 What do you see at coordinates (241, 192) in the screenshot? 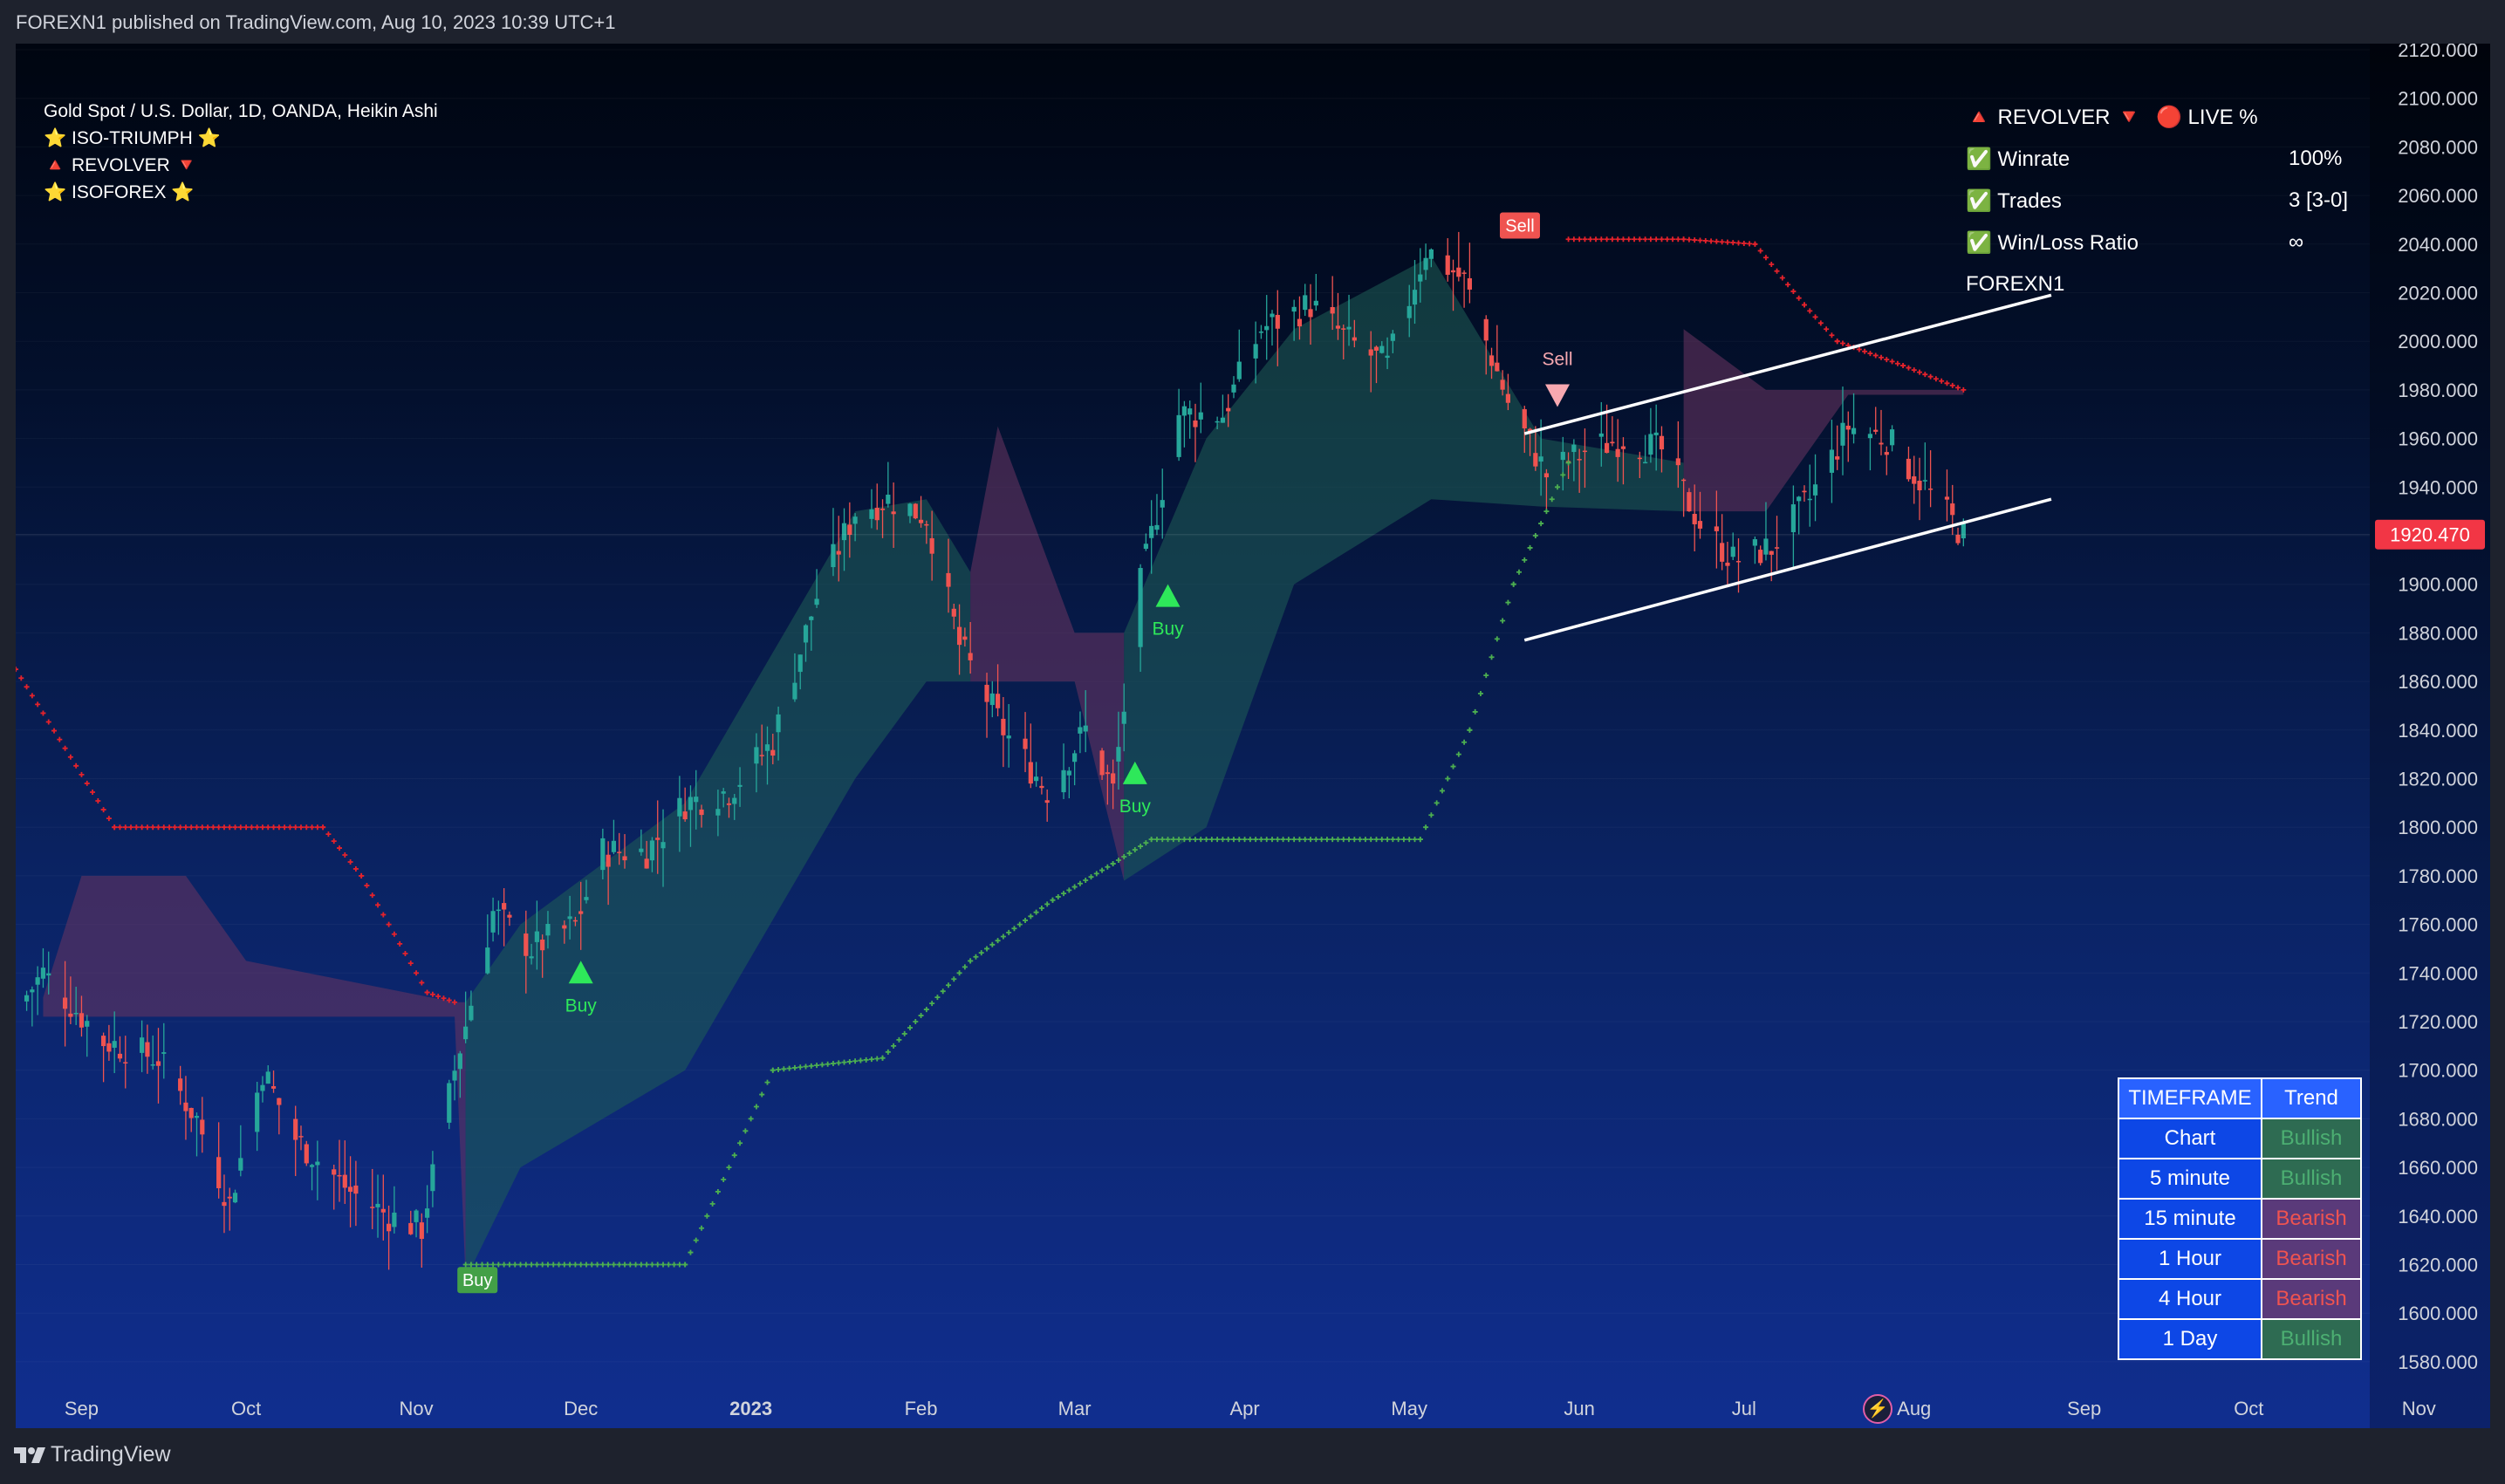
I see `indicator-isoforex: ⭐ ISOFOREX ⭐` at bounding box center [241, 192].